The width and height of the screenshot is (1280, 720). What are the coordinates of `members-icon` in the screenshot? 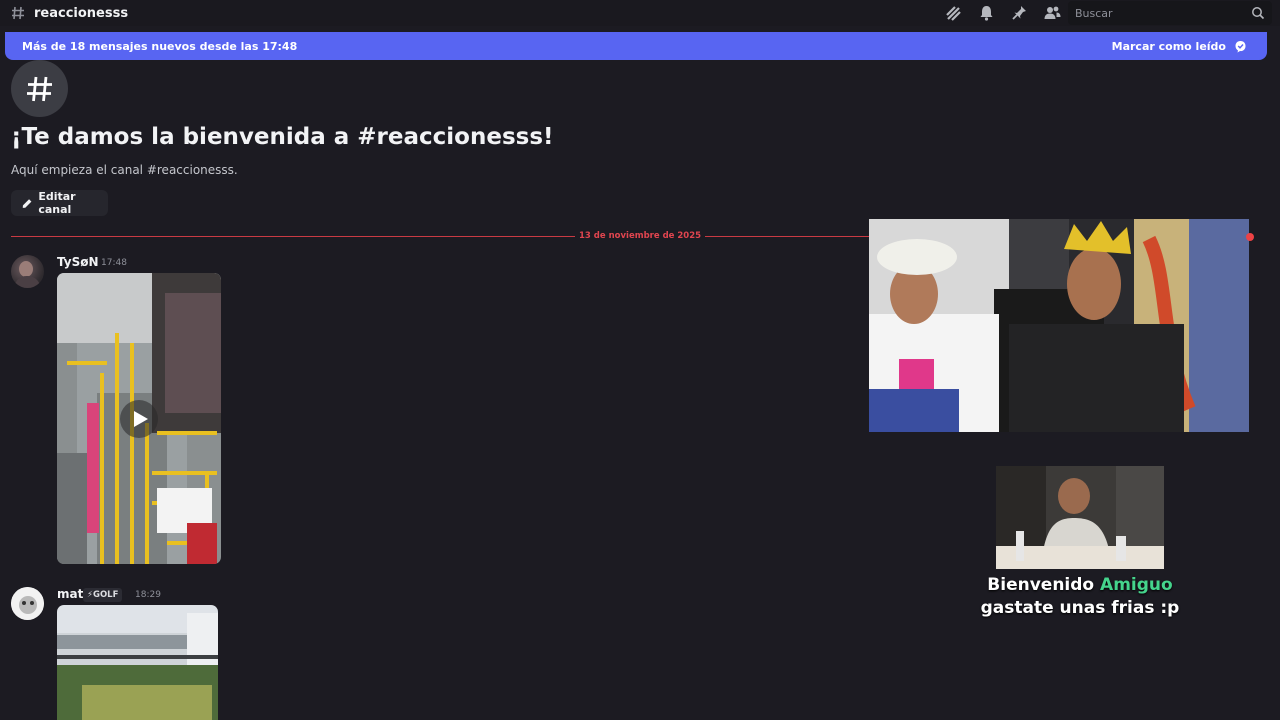 It's located at (1052, 13).